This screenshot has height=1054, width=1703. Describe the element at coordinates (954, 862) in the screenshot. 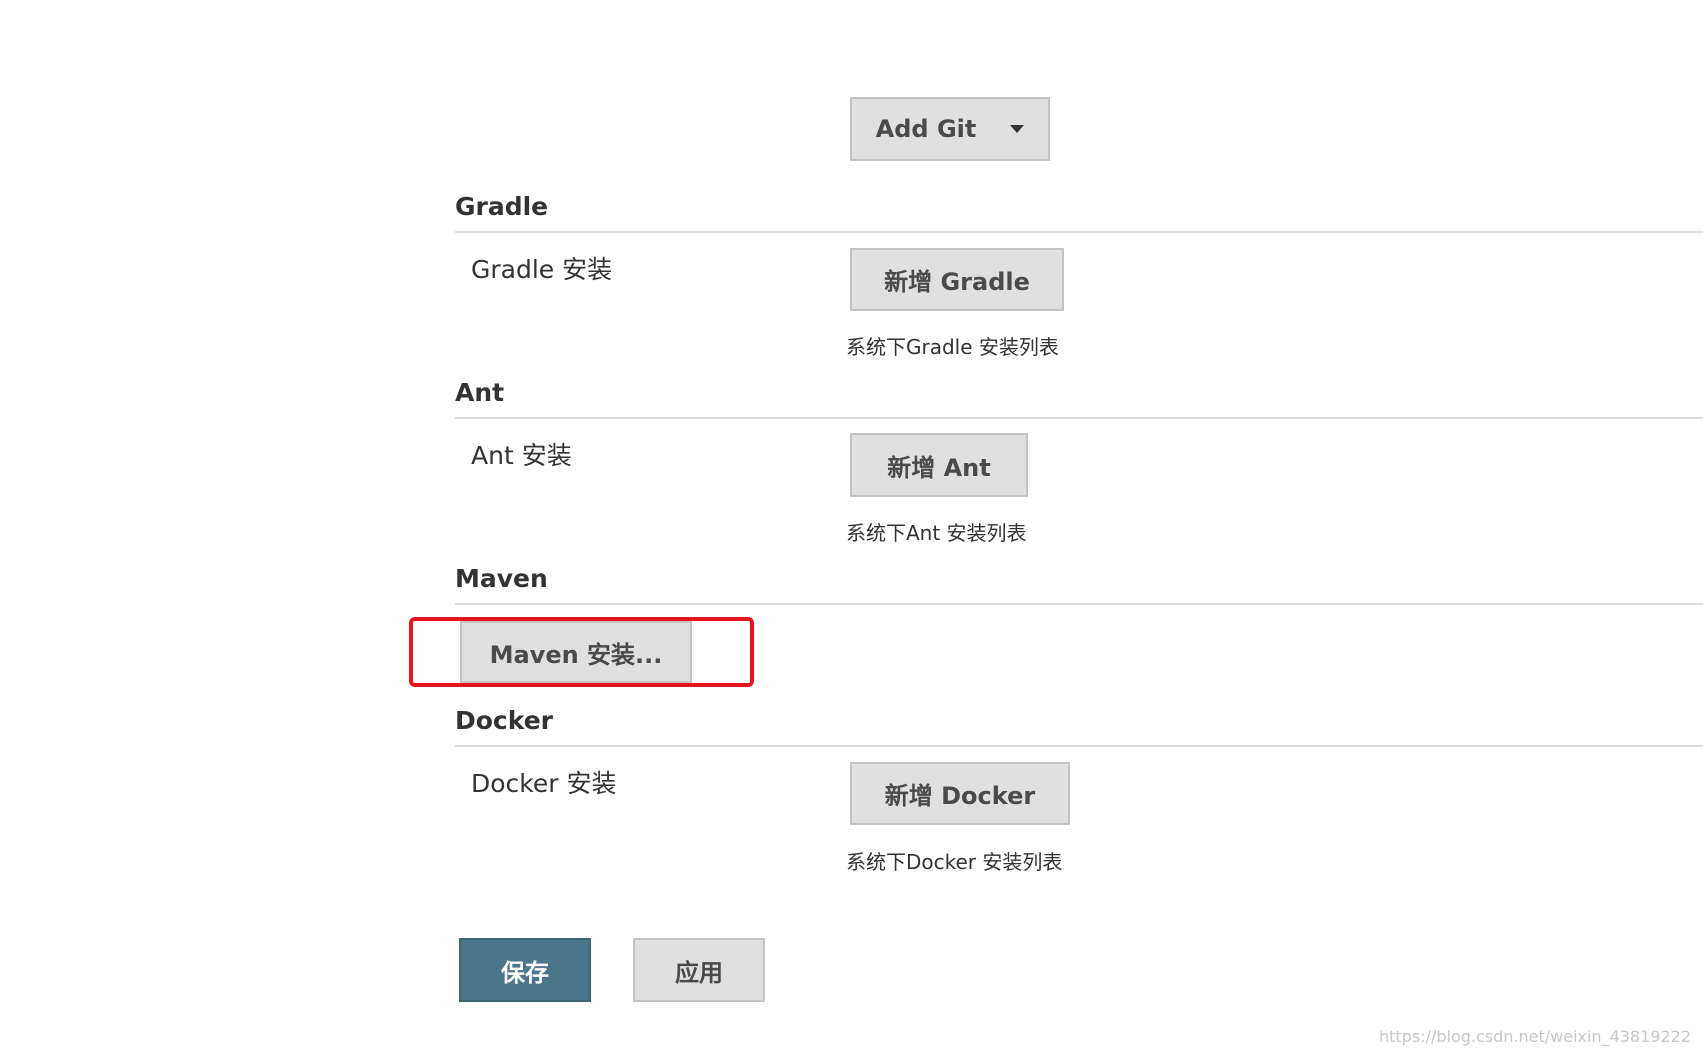

I see `docker-help-text: 系统下Docker 安装列表` at that location.